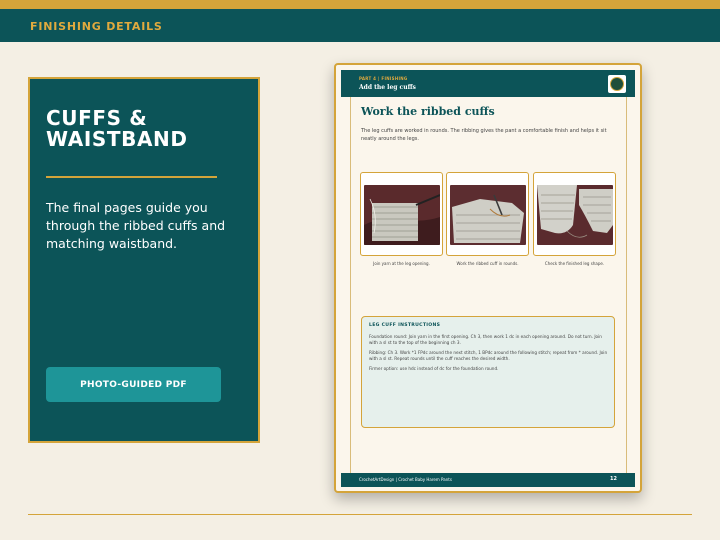 The height and width of the screenshot is (540, 720). Describe the element at coordinates (131, 177) in the screenshot. I see `card-divider` at that location.